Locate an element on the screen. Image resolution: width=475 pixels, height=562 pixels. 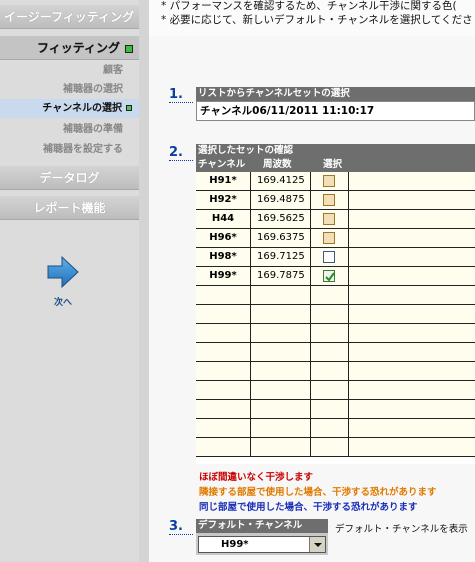
step-number: 2. is located at coordinates (181, 153).